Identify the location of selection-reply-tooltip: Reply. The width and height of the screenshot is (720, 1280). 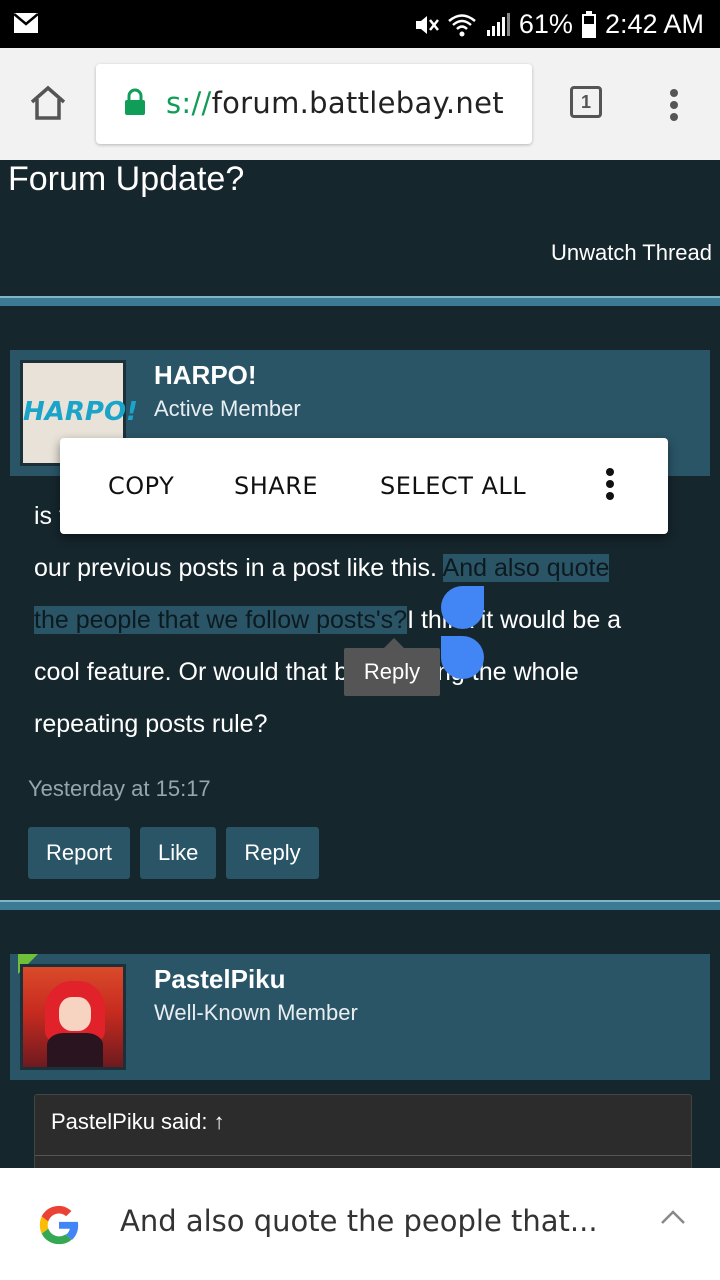
(392, 667).